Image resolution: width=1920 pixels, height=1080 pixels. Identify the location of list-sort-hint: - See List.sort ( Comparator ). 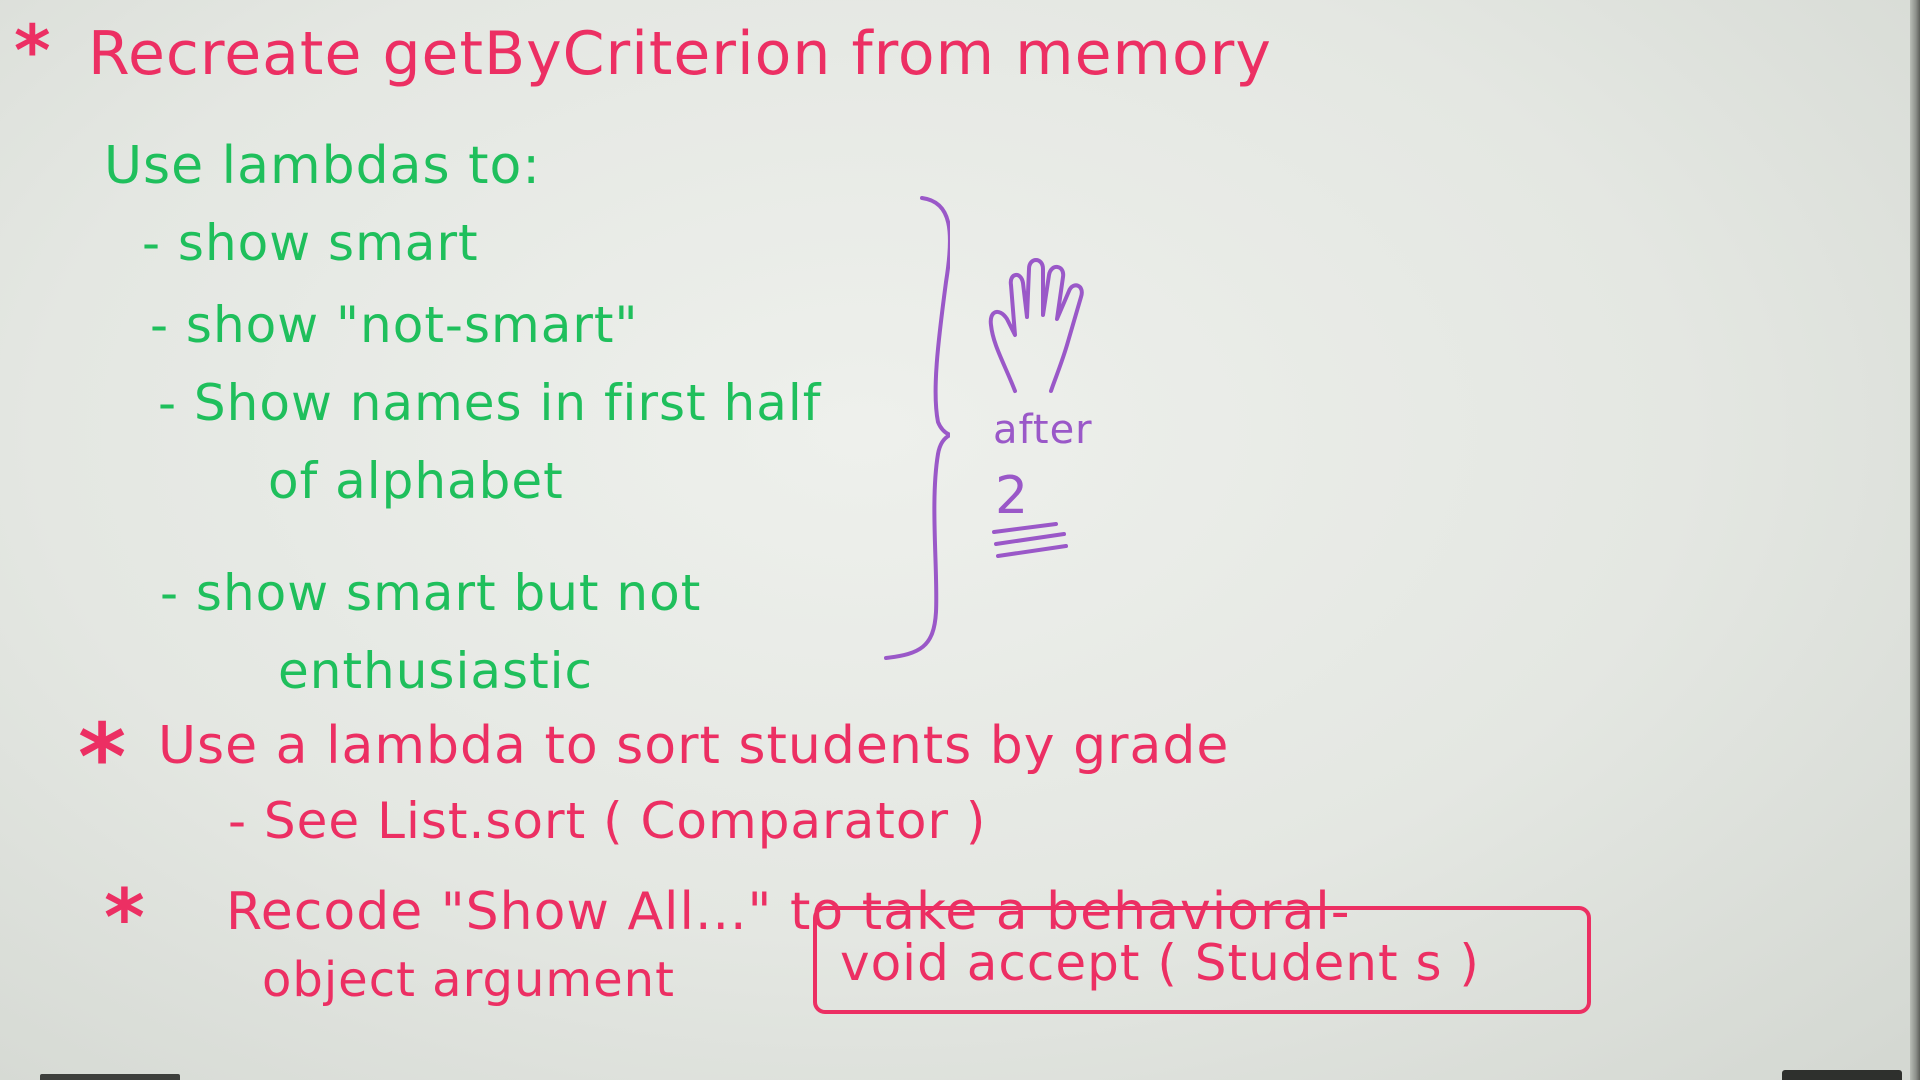
(607, 821).